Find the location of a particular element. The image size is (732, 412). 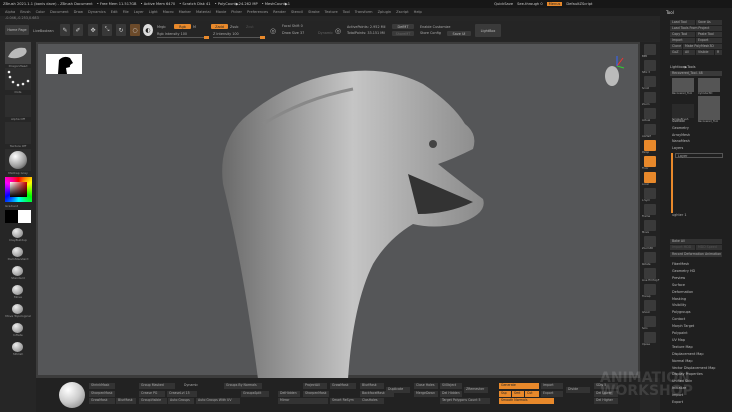

menu-light: Light is located at coordinates (153, 12).